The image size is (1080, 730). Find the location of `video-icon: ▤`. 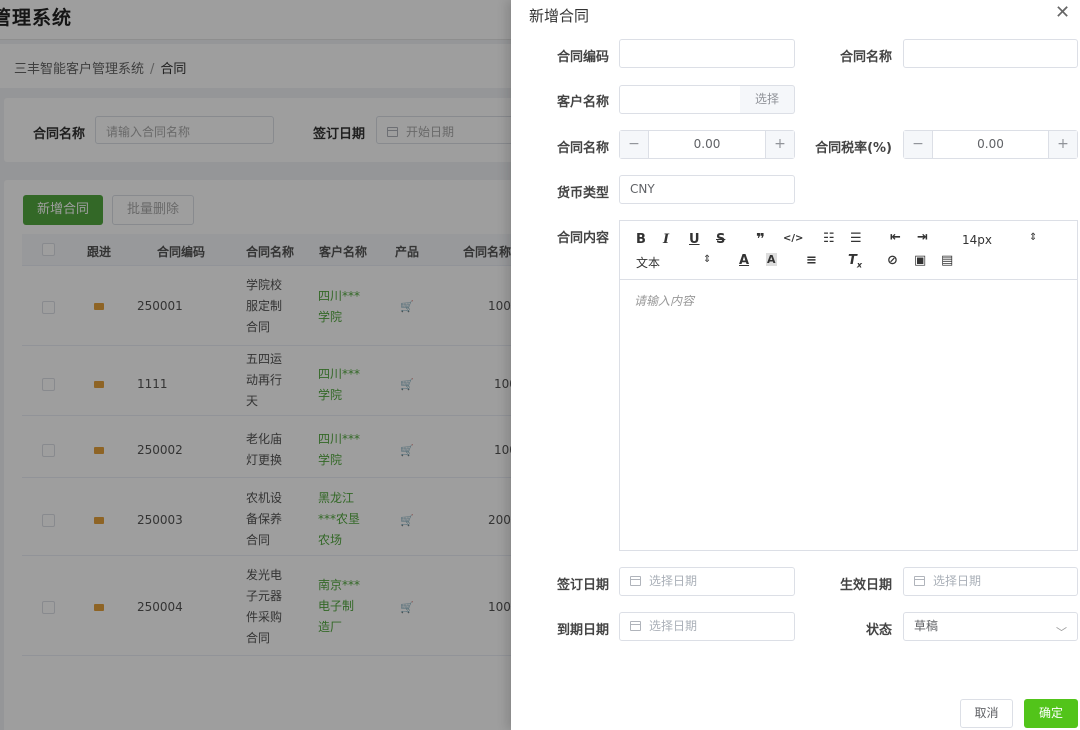

video-icon: ▤ is located at coordinates (947, 260).